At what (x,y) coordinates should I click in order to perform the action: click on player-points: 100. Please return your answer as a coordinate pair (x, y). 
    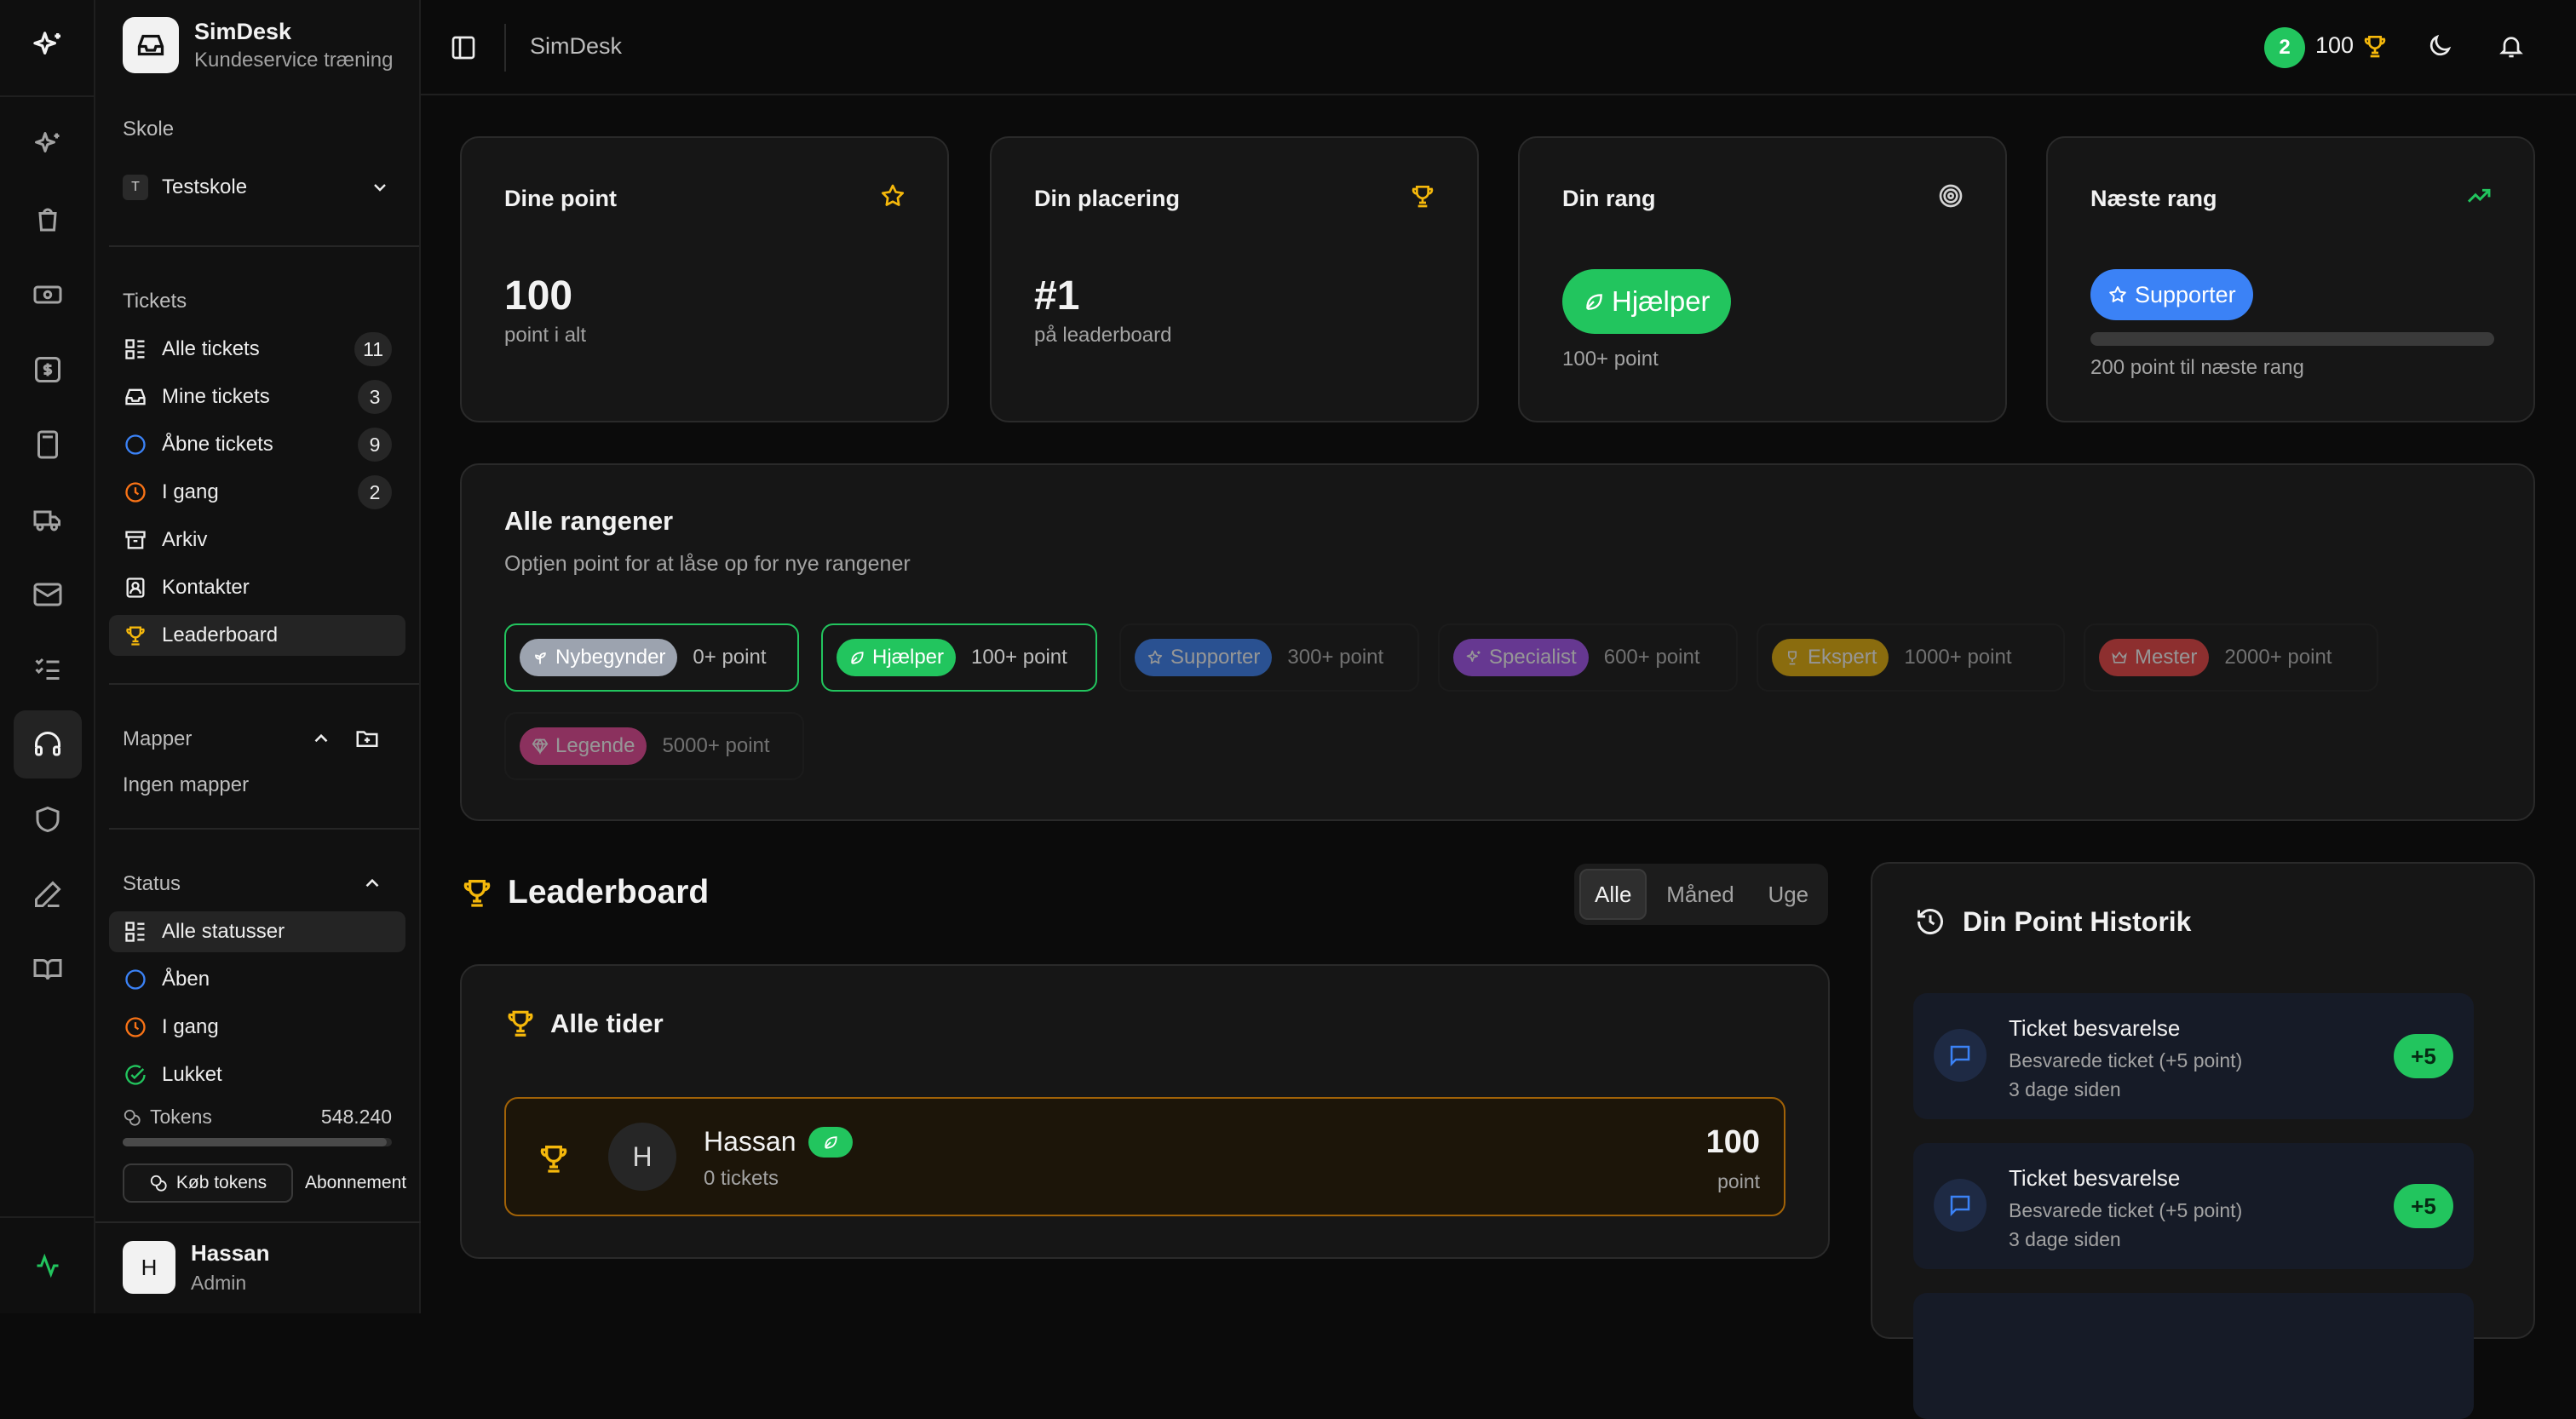
    Looking at the image, I should click on (1733, 1142).